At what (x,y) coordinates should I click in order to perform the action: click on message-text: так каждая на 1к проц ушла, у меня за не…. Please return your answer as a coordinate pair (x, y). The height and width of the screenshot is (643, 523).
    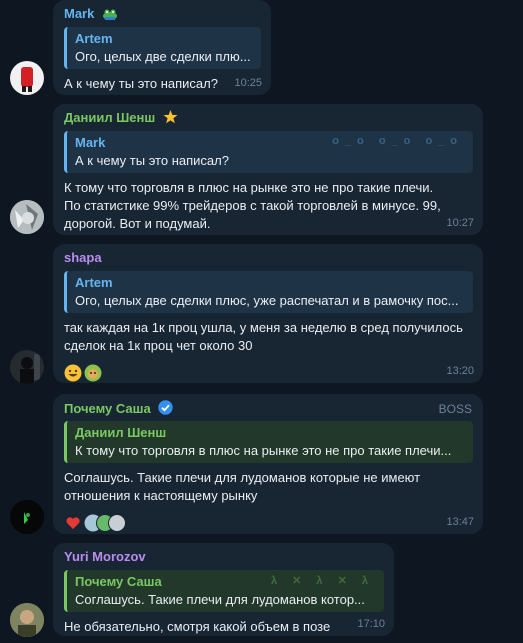
    Looking at the image, I should click on (263, 336).